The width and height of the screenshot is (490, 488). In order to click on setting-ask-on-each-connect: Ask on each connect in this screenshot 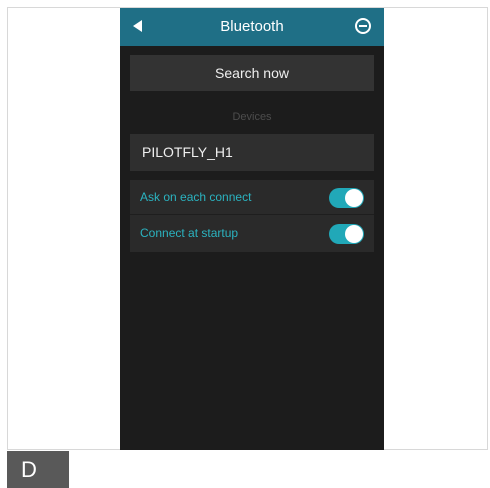, I will do `click(252, 197)`.